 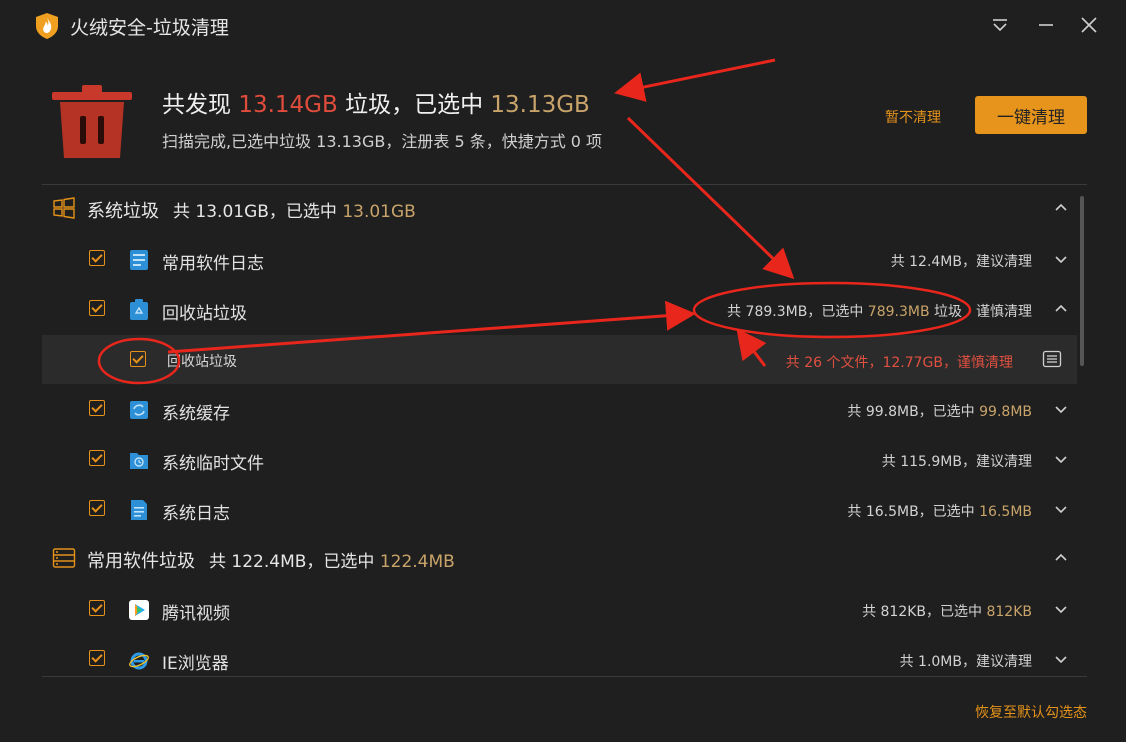 I want to click on menu-dropdown-icon, so click(x=1000, y=25).